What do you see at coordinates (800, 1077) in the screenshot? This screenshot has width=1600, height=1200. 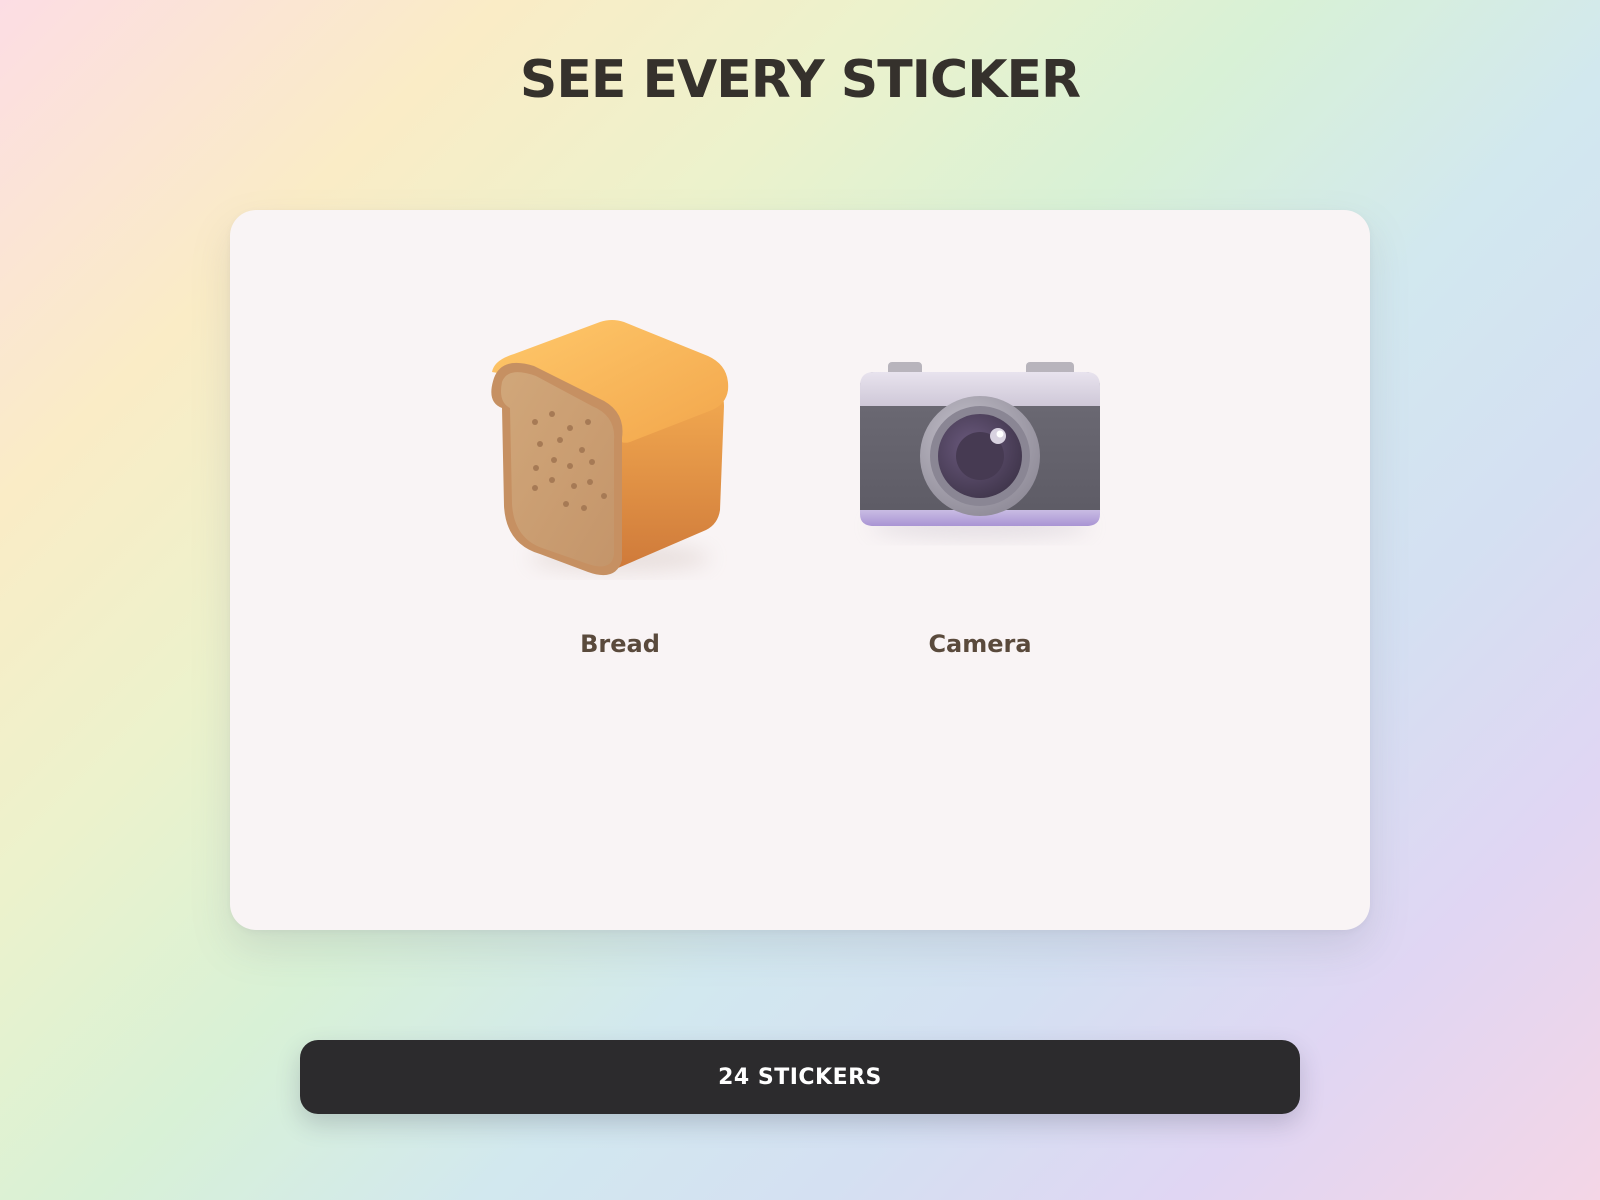 I see `sticker-count-button: 24 STICKERS` at bounding box center [800, 1077].